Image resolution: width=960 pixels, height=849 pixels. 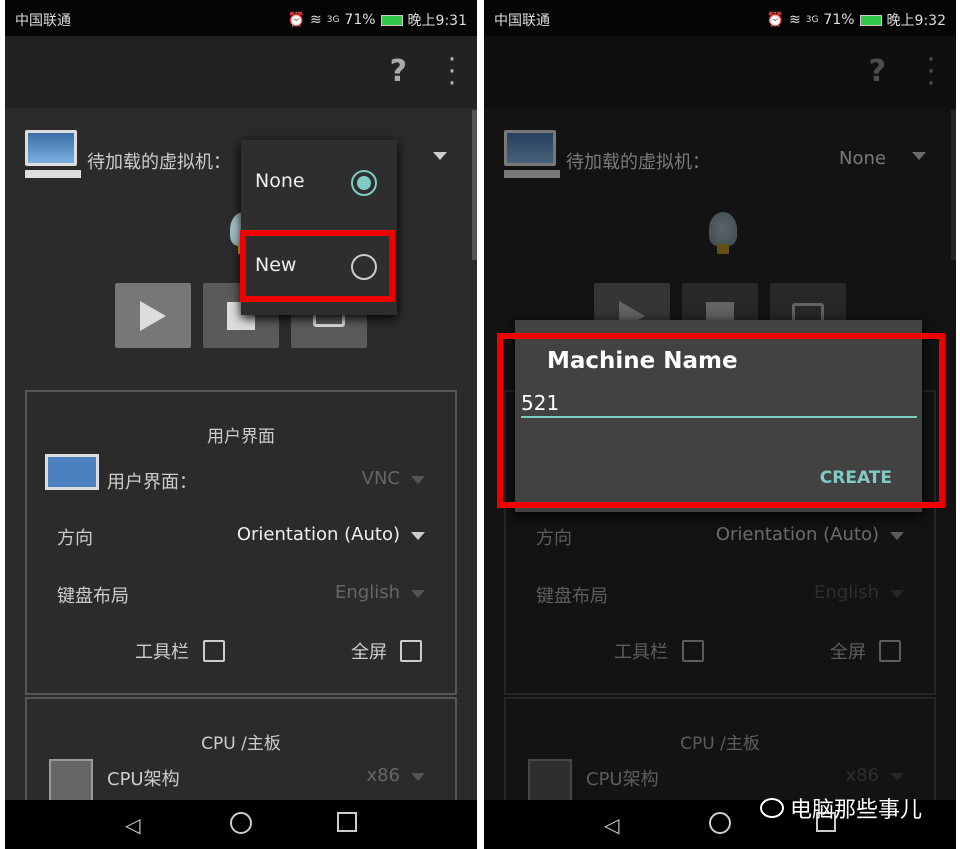 What do you see at coordinates (152, 482) in the screenshot?
I see `ui-label: 用户界面：` at bounding box center [152, 482].